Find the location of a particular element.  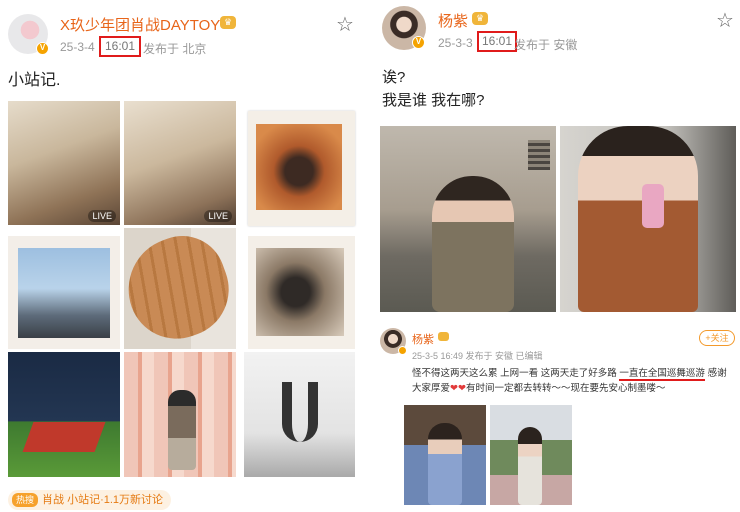

text-part: 有时间一定都去转转～～现在要先安心制墨喽～ is located at coordinates (565, 388).